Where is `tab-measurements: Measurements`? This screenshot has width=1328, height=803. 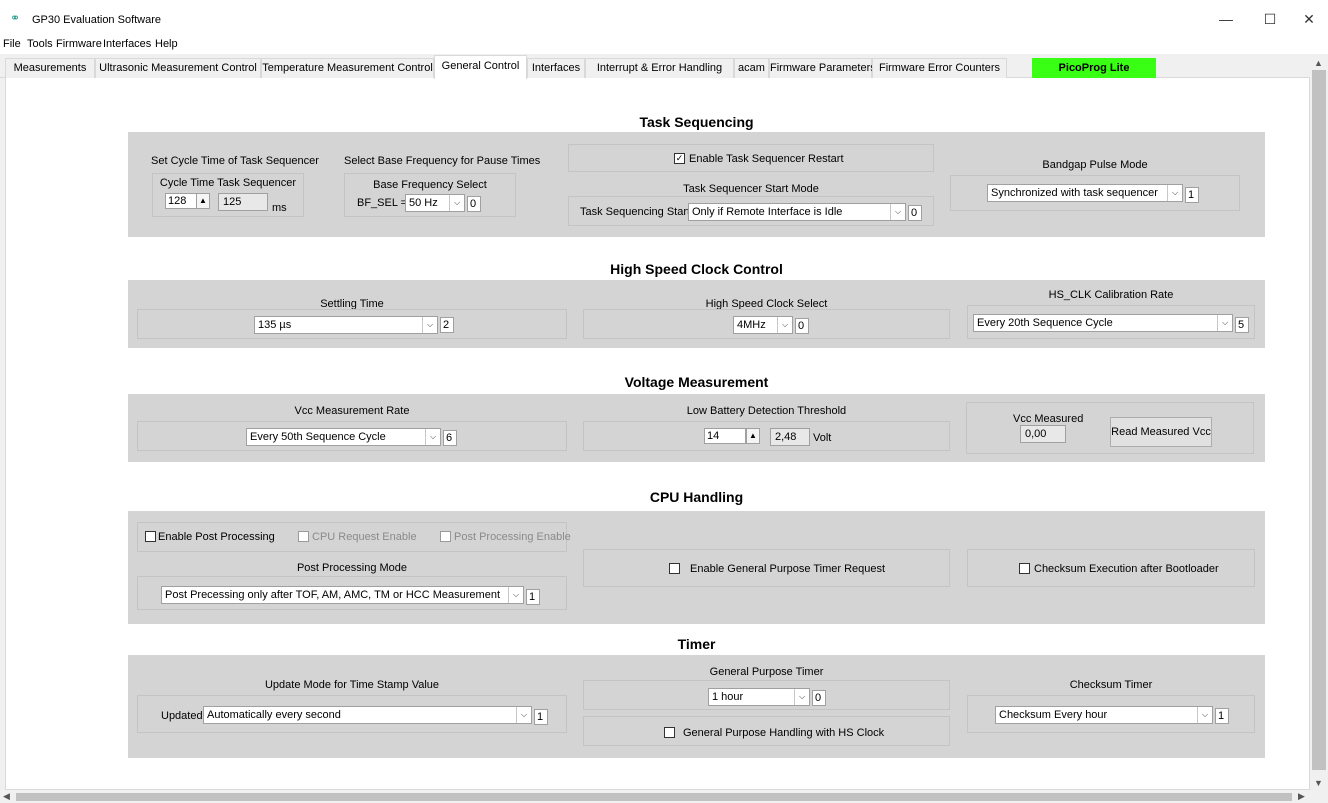
tab-measurements: Measurements is located at coordinates (50, 68).